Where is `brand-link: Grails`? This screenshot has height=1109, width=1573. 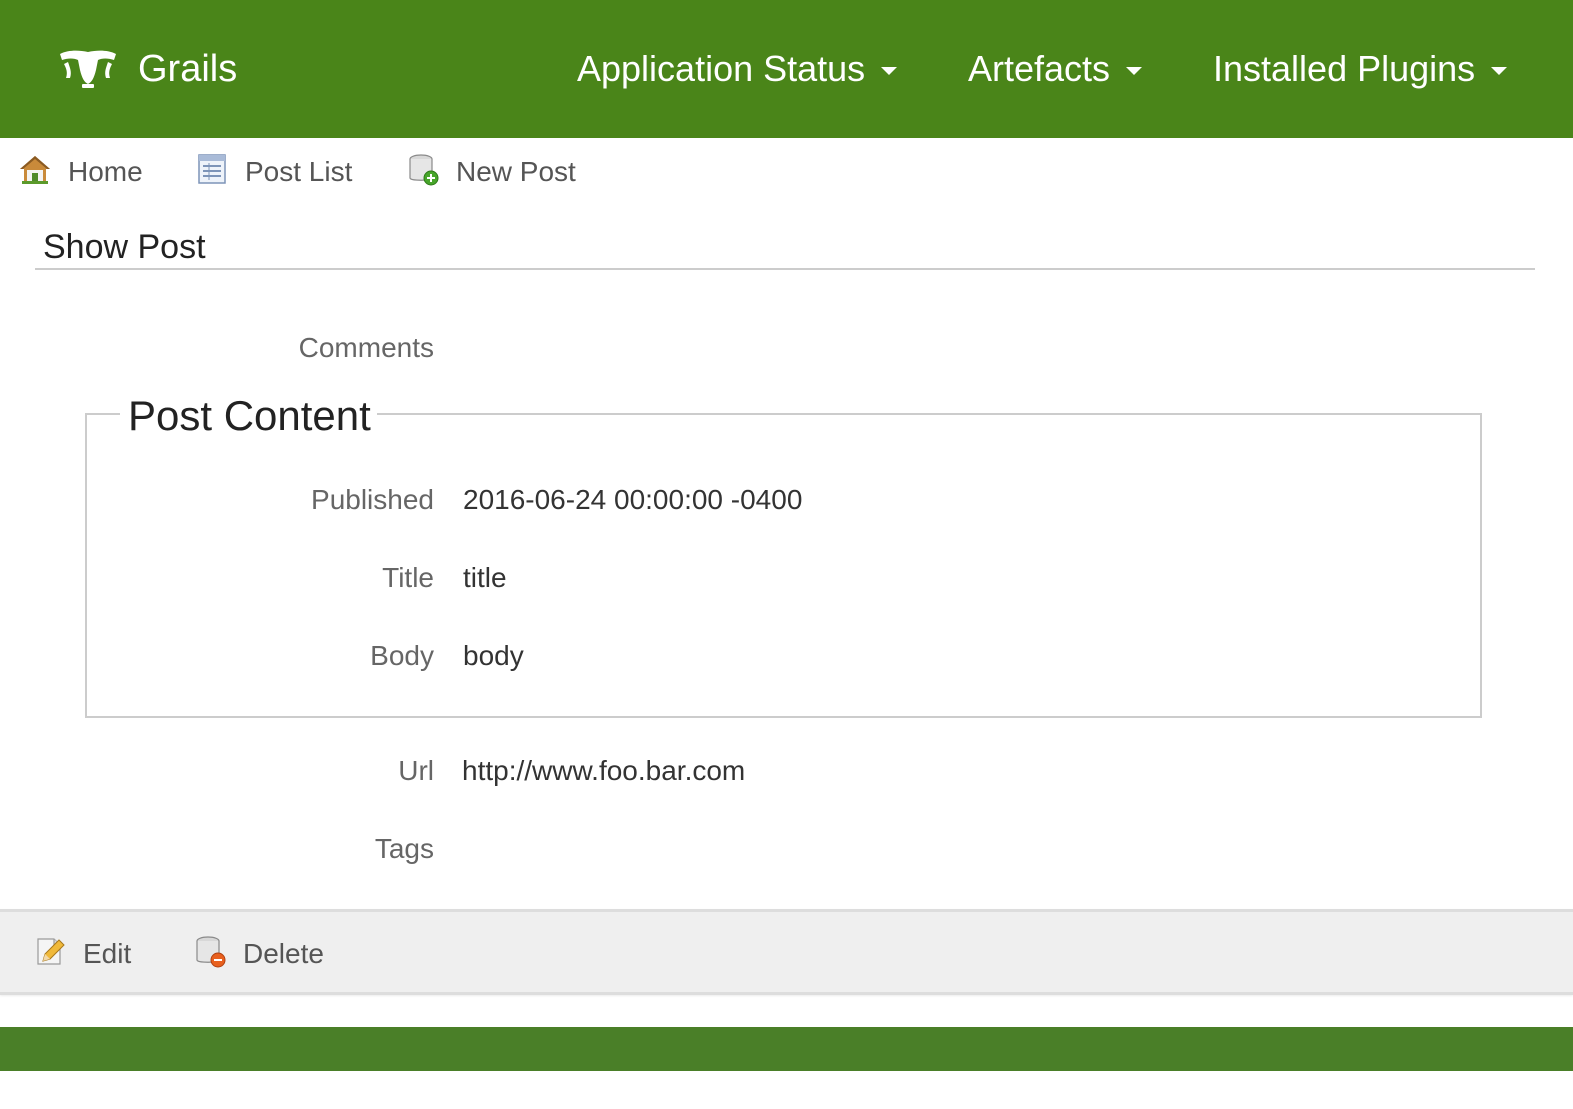
brand-link: Grails is located at coordinates (147, 69).